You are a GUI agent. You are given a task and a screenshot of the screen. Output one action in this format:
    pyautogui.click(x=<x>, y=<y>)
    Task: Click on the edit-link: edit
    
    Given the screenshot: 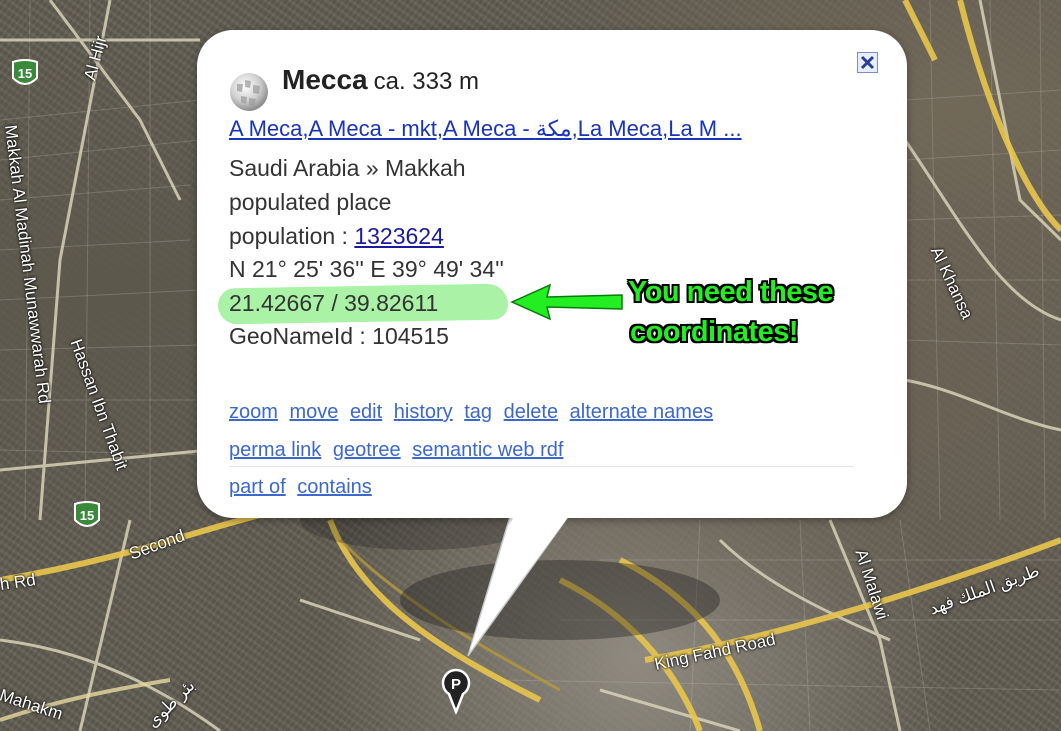 What is the action you would take?
    pyautogui.click(x=366, y=412)
    